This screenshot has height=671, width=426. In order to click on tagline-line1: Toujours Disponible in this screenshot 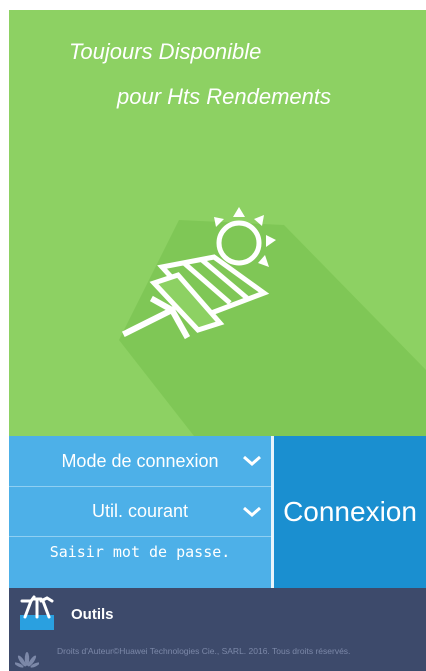, I will do `click(165, 51)`.